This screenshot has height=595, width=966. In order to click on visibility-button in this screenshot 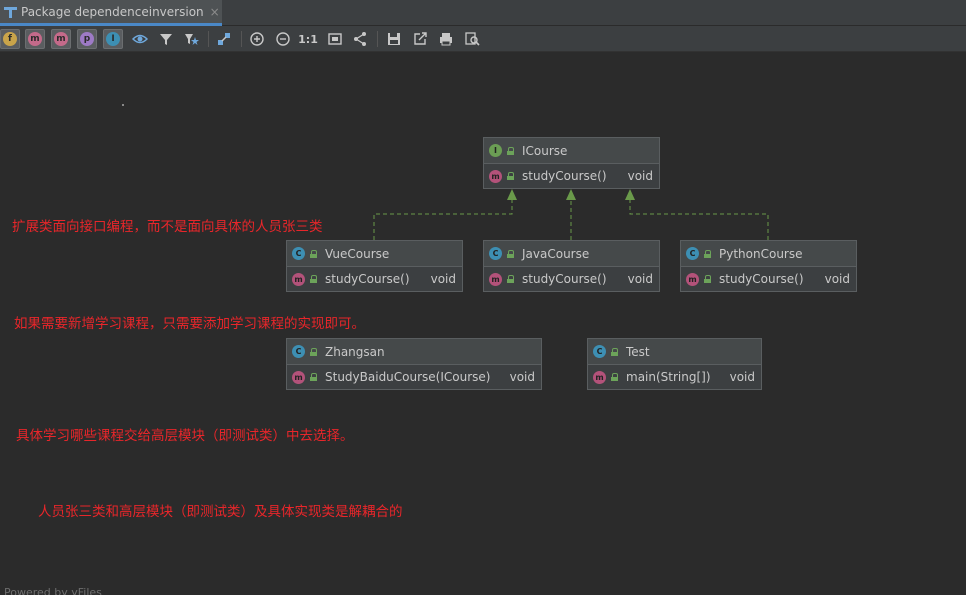, I will do `click(140, 39)`.